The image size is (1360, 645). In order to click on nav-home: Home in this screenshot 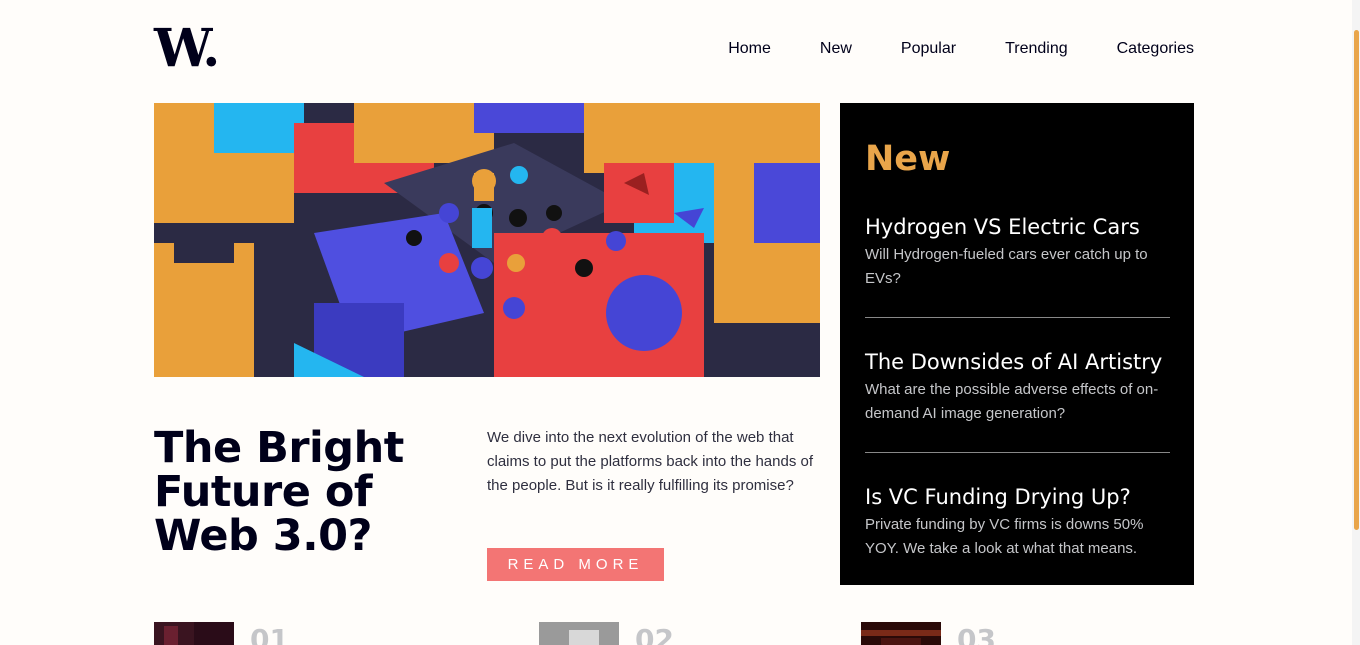, I will do `click(749, 49)`.